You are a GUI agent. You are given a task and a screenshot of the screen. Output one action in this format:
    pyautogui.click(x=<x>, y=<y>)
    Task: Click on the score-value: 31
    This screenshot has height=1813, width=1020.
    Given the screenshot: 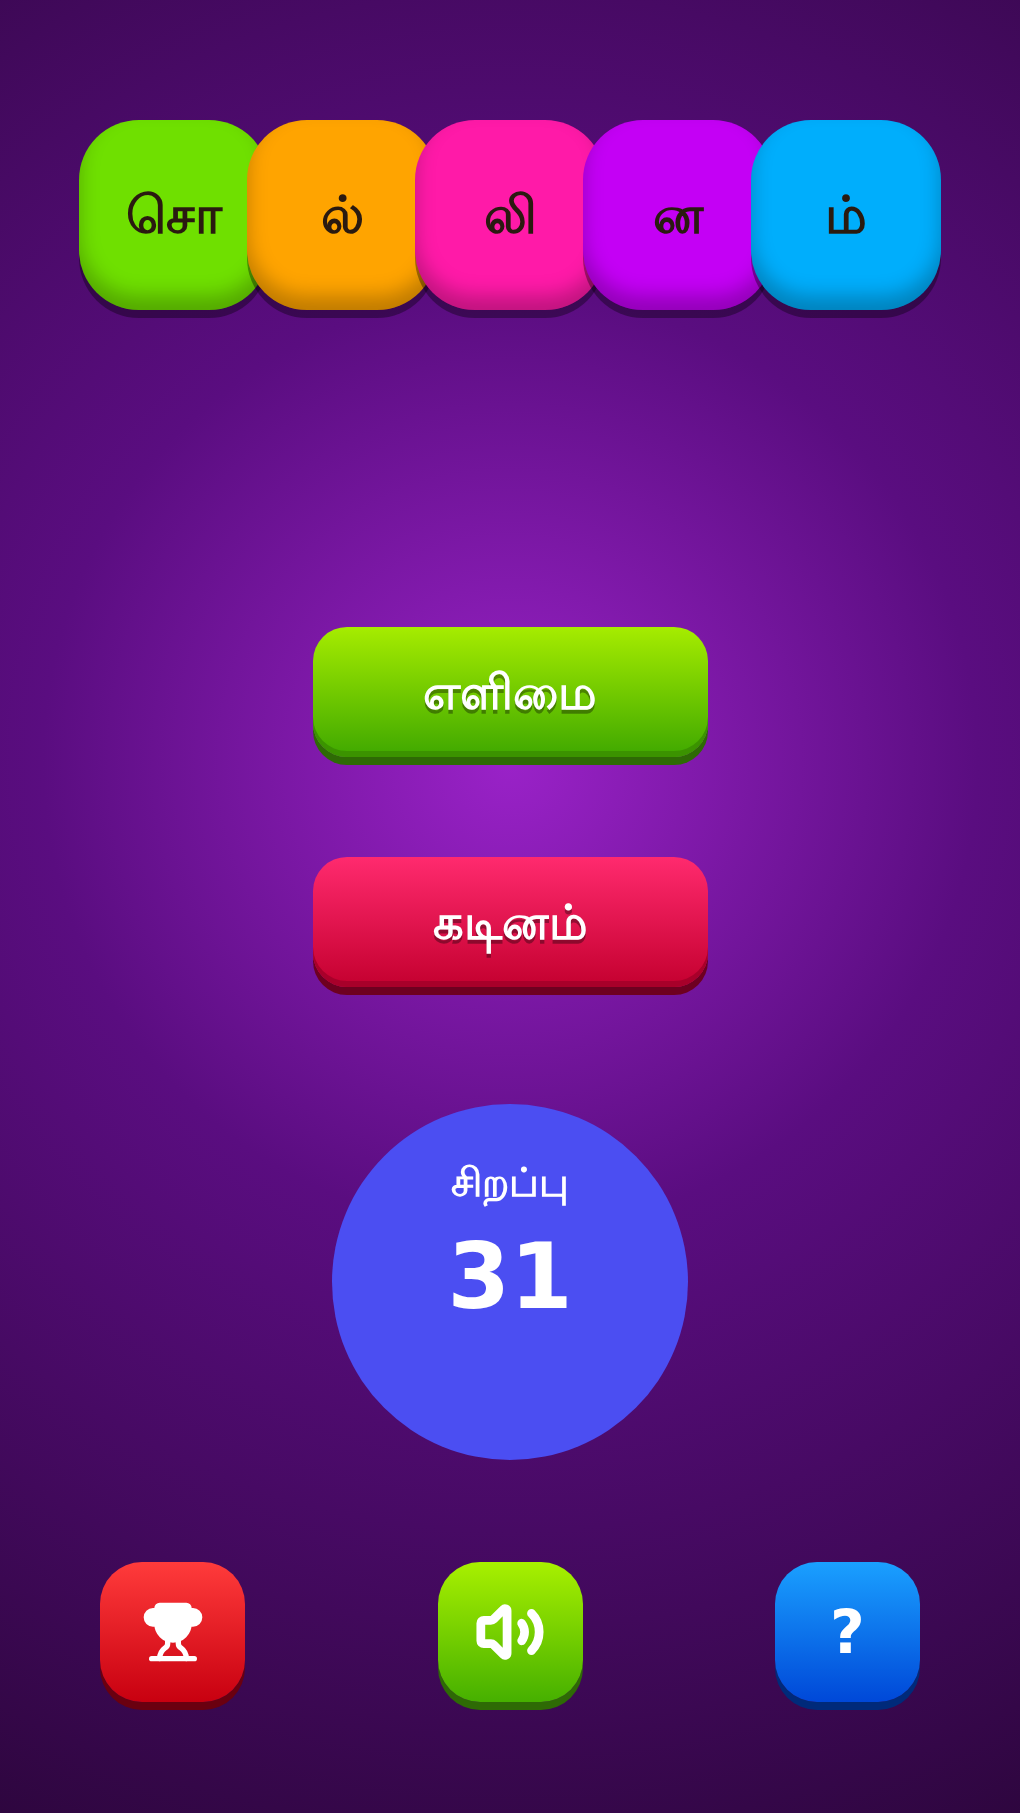 What is the action you would take?
    pyautogui.click(x=510, y=1277)
    